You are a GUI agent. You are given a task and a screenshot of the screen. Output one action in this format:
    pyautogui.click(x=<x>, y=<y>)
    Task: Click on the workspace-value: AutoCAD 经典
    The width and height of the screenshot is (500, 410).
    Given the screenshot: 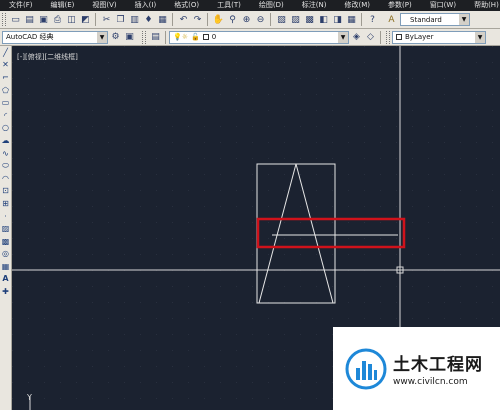 What is the action you would take?
    pyautogui.click(x=30, y=37)
    